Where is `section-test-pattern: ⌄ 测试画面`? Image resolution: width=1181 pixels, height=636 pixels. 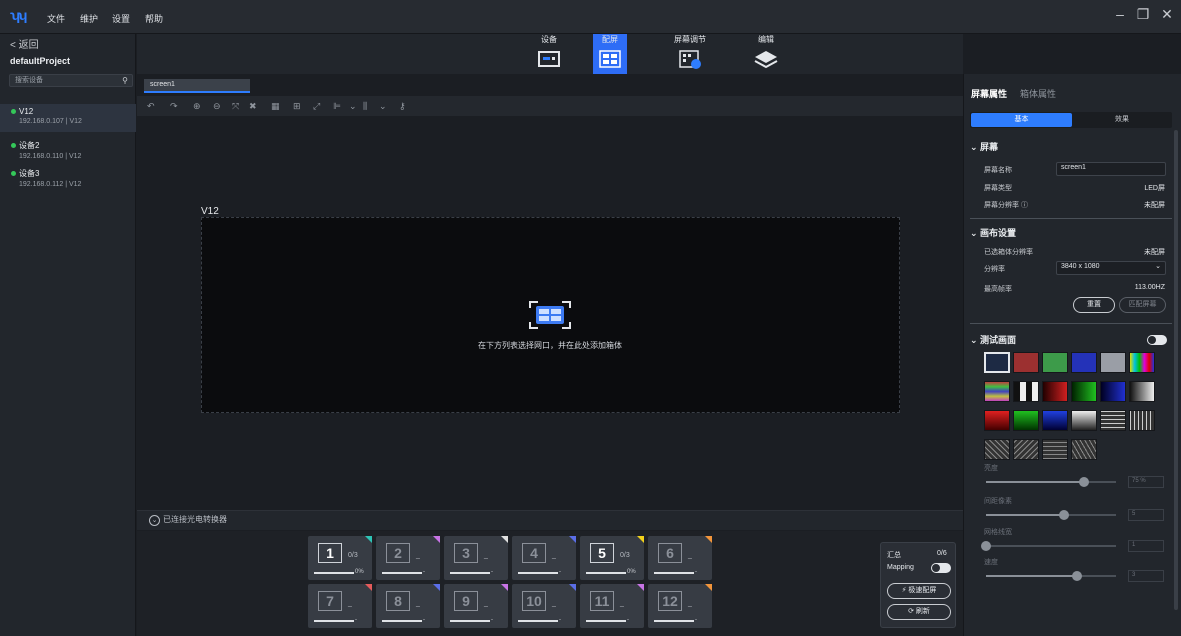 section-test-pattern: ⌄ 测试画面 is located at coordinates (993, 339).